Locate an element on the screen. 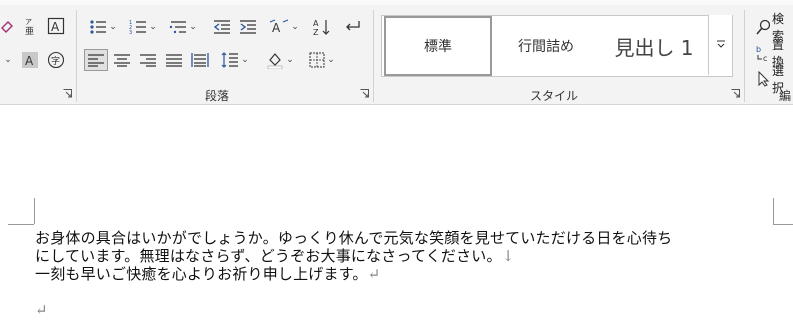  style-gallery: 標準 行間詰め 見出し 1 is located at coordinates (557, 46).